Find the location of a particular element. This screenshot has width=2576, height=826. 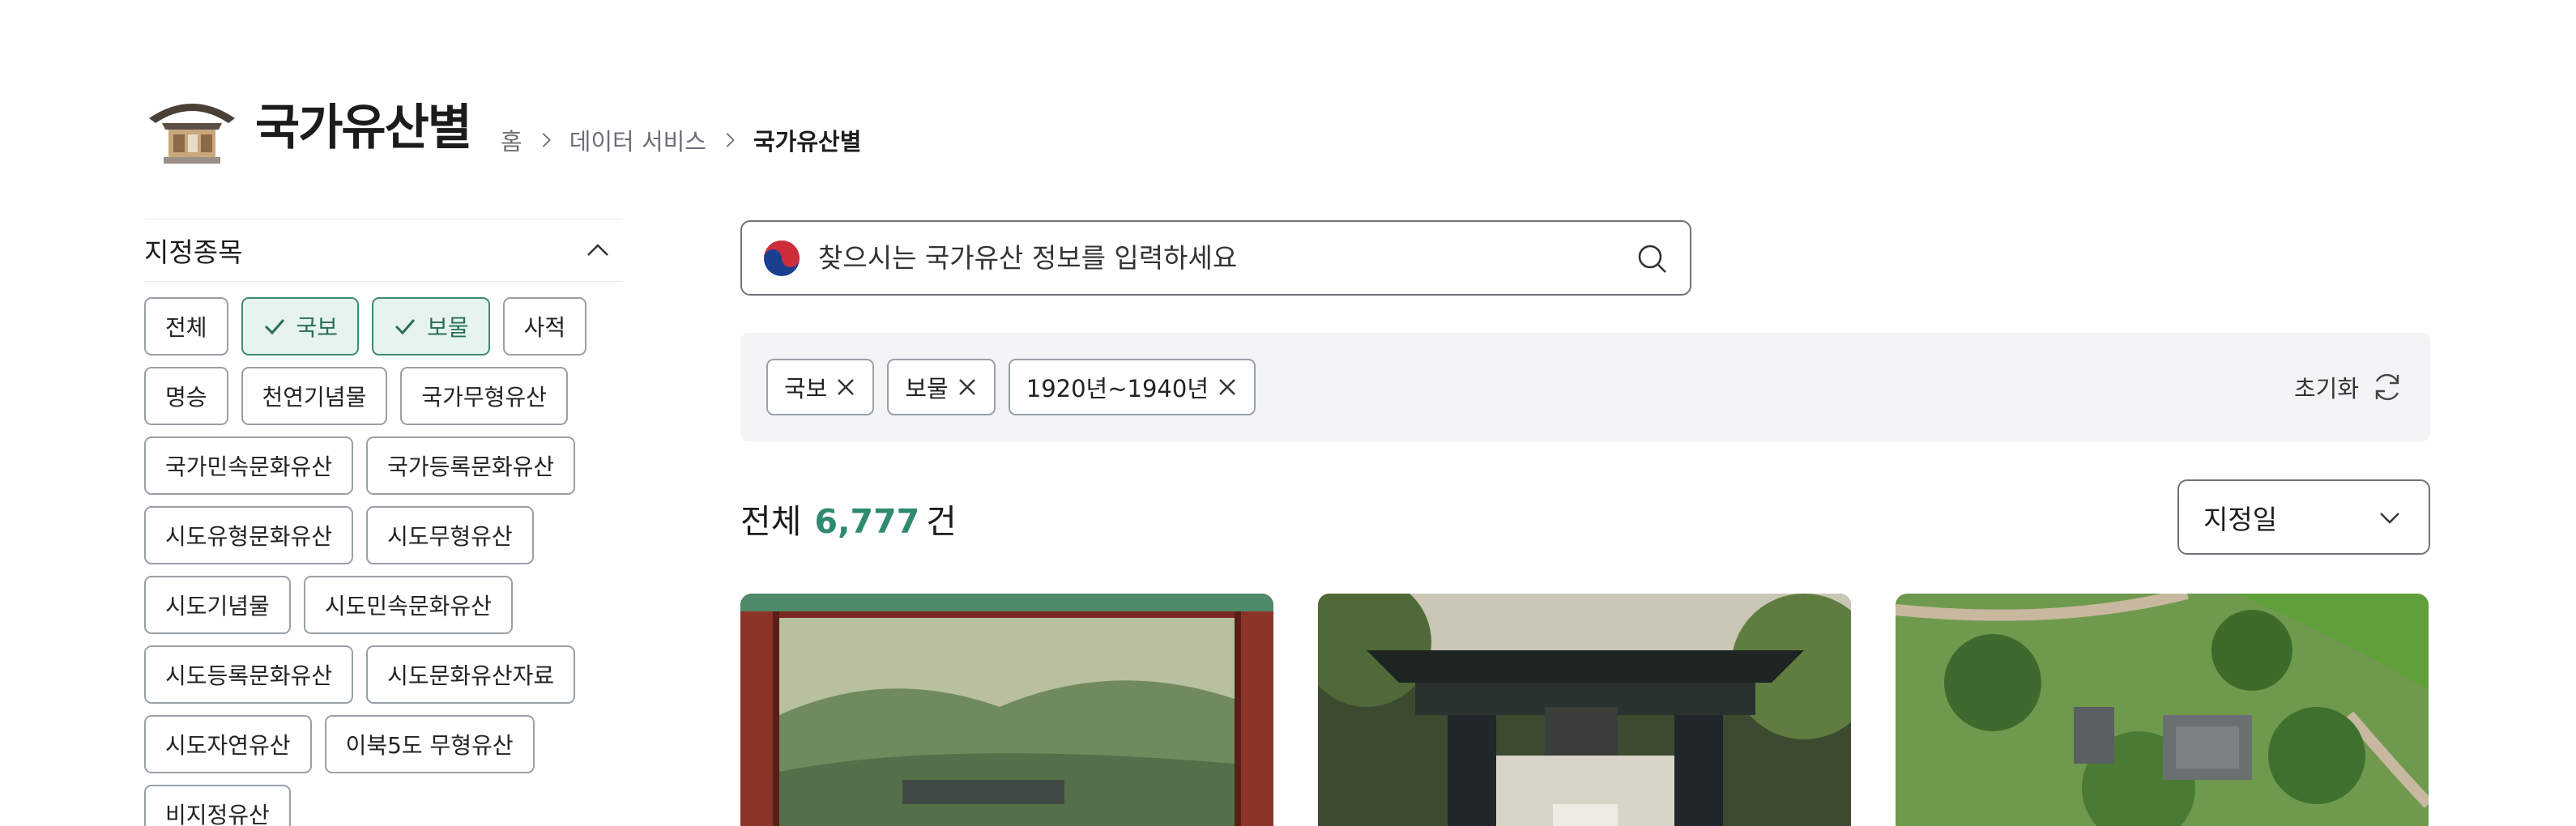

chip-city-folklore: 시도민속문화유산 is located at coordinates (408, 605).